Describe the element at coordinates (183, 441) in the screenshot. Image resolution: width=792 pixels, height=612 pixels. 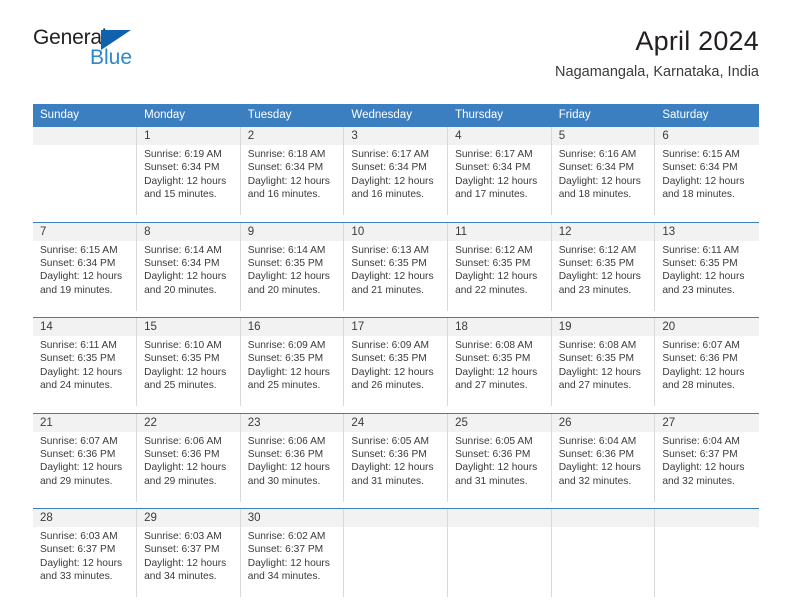
I see `sunrise-text: Sunrise: 6:06 AM` at that location.